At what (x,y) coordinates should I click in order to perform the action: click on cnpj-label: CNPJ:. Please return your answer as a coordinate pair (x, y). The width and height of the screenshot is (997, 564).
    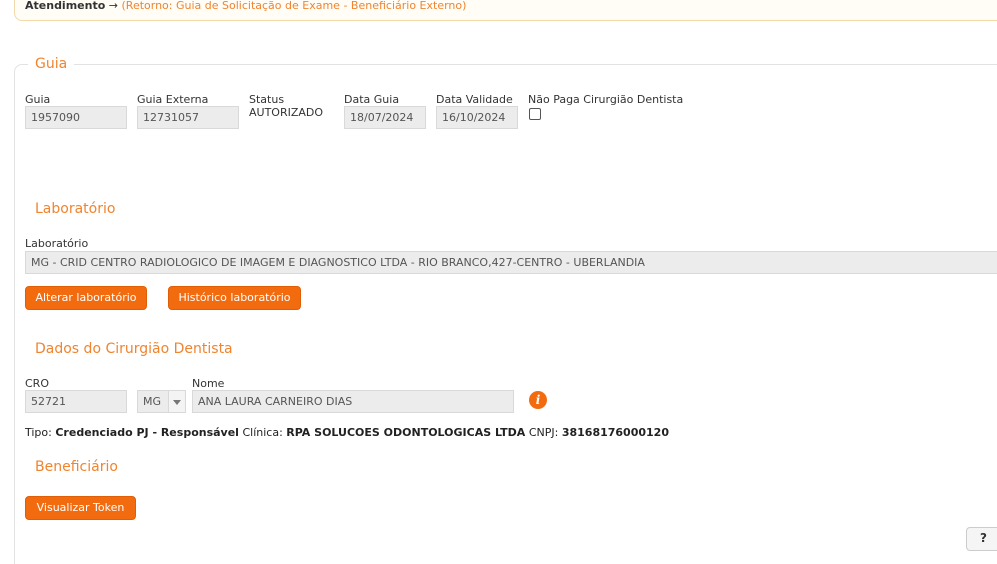
    Looking at the image, I should click on (543, 432).